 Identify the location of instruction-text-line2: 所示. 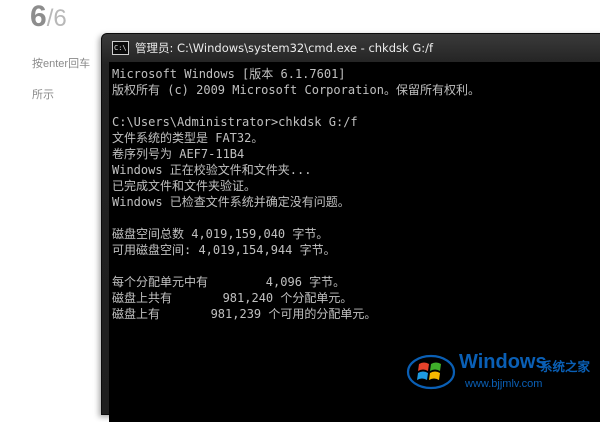
(43, 95).